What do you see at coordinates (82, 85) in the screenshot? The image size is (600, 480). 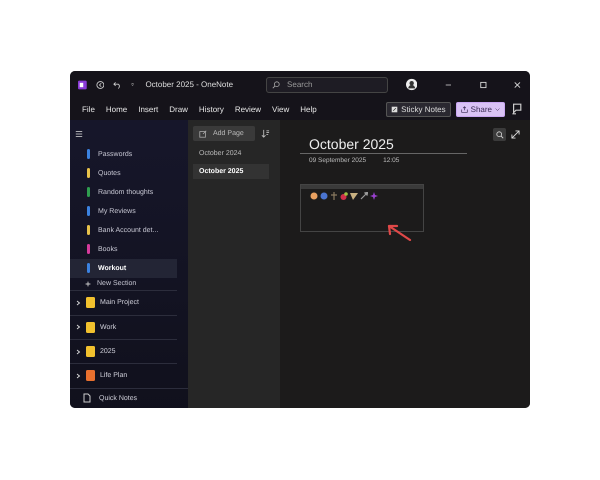 I see `app-logo-icon` at bounding box center [82, 85].